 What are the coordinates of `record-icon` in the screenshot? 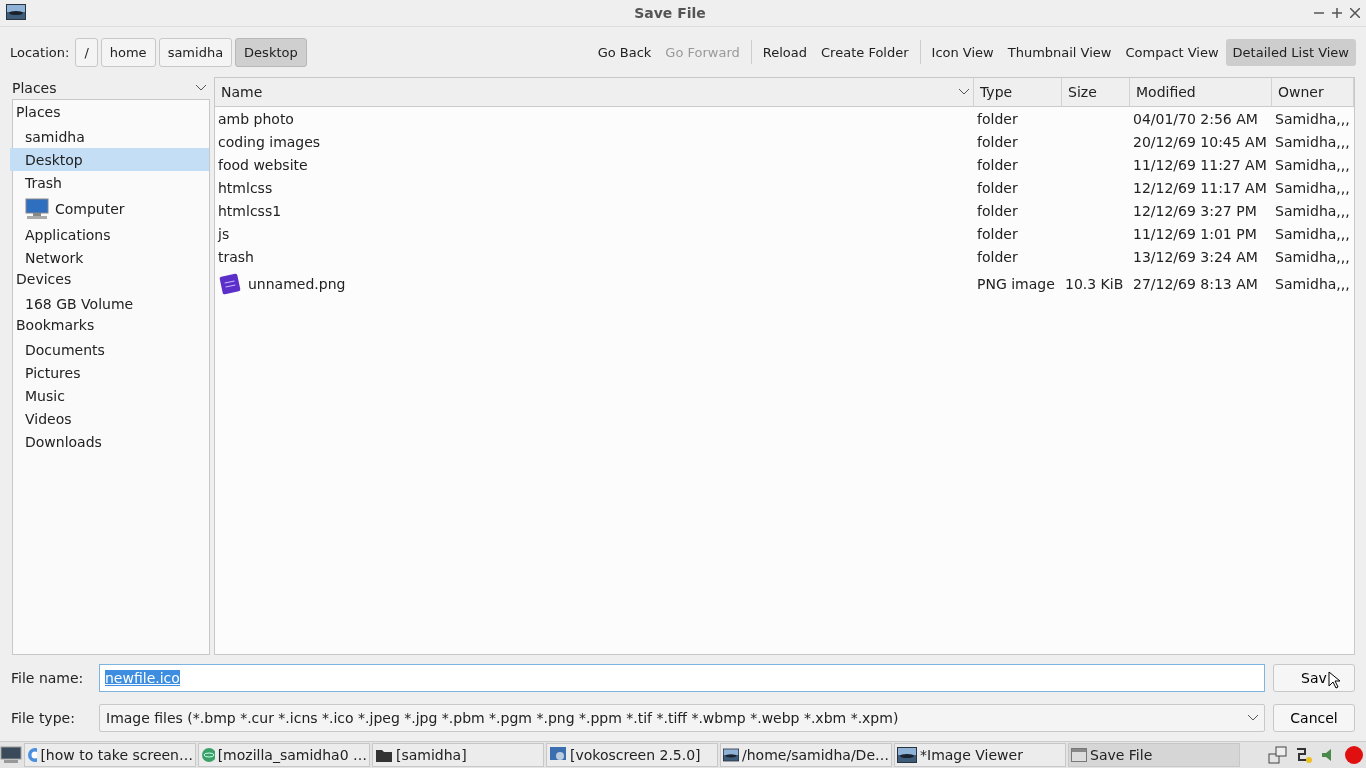 It's located at (1354, 755).